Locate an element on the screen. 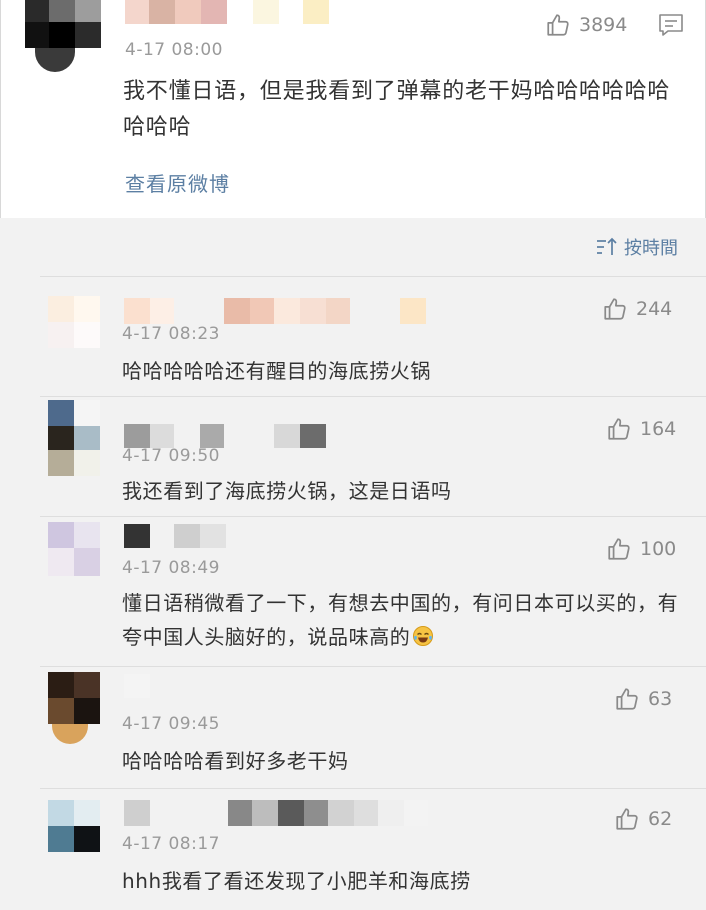 The width and height of the screenshot is (706, 910). comment-like-count: 100 is located at coordinates (658, 549).